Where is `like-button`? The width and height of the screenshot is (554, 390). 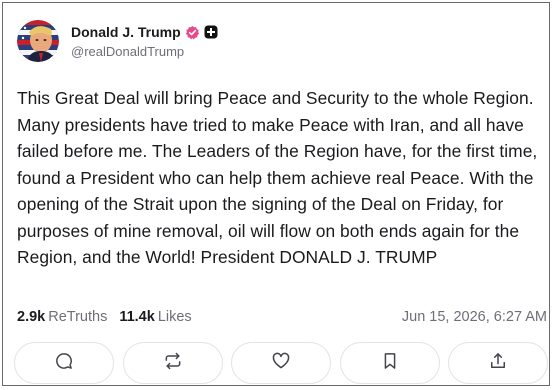
like-button is located at coordinates (281, 363).